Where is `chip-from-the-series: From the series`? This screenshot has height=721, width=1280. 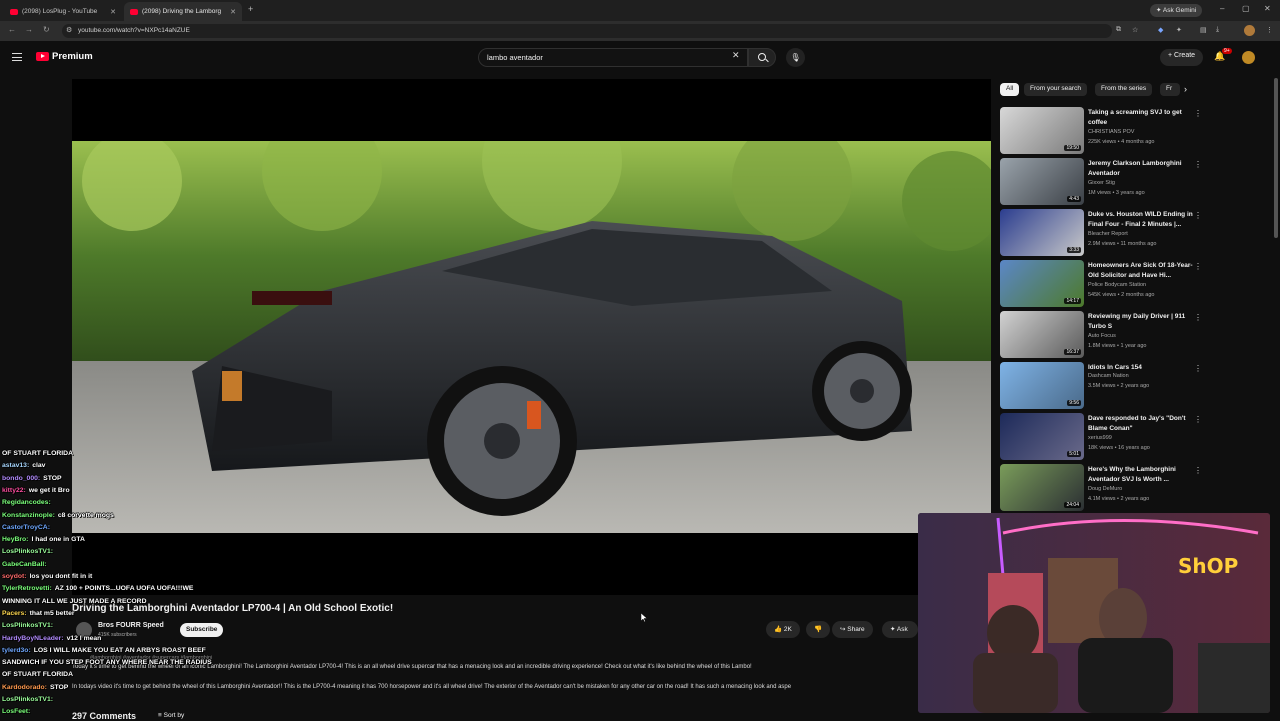 chip-from-the-series: From the series is located at coordinates (1124, 89).